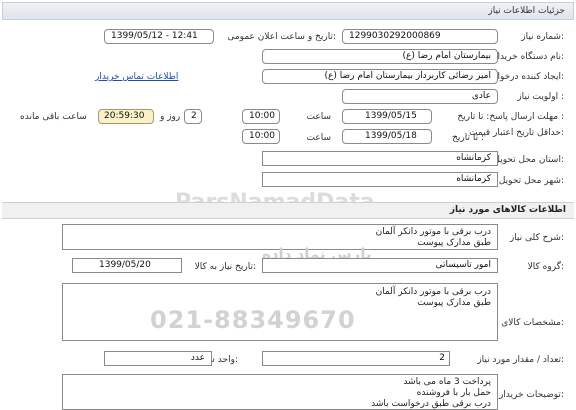  Describe the element at coordinates (420, 96) in the screenshot. I see `priority-field: عادی` at that location.